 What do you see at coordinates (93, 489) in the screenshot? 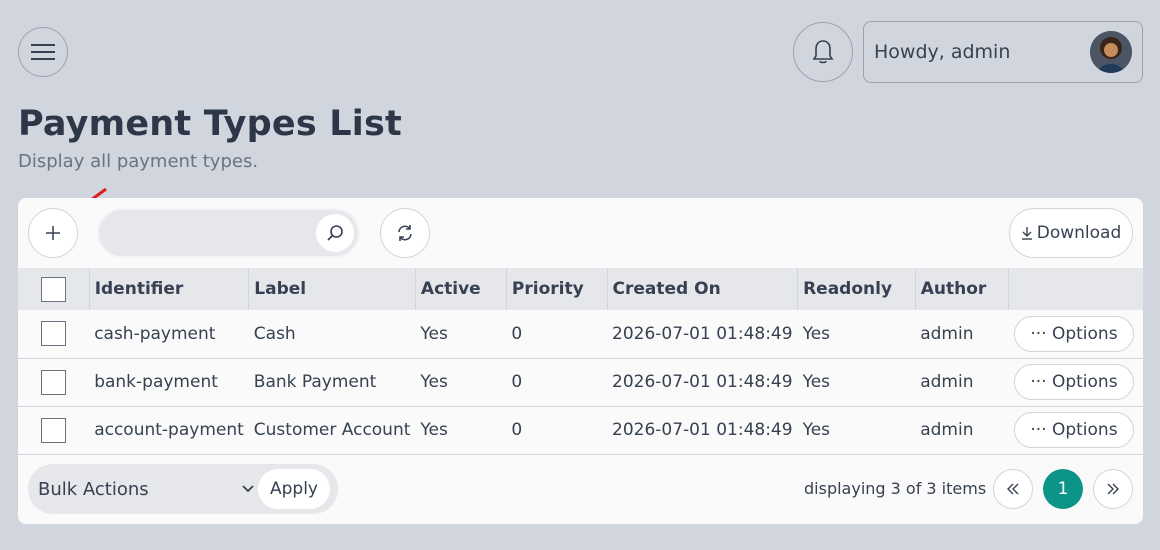
I see `bulk-actions-label: Bulk Actions` at bounding box center [93, 489].